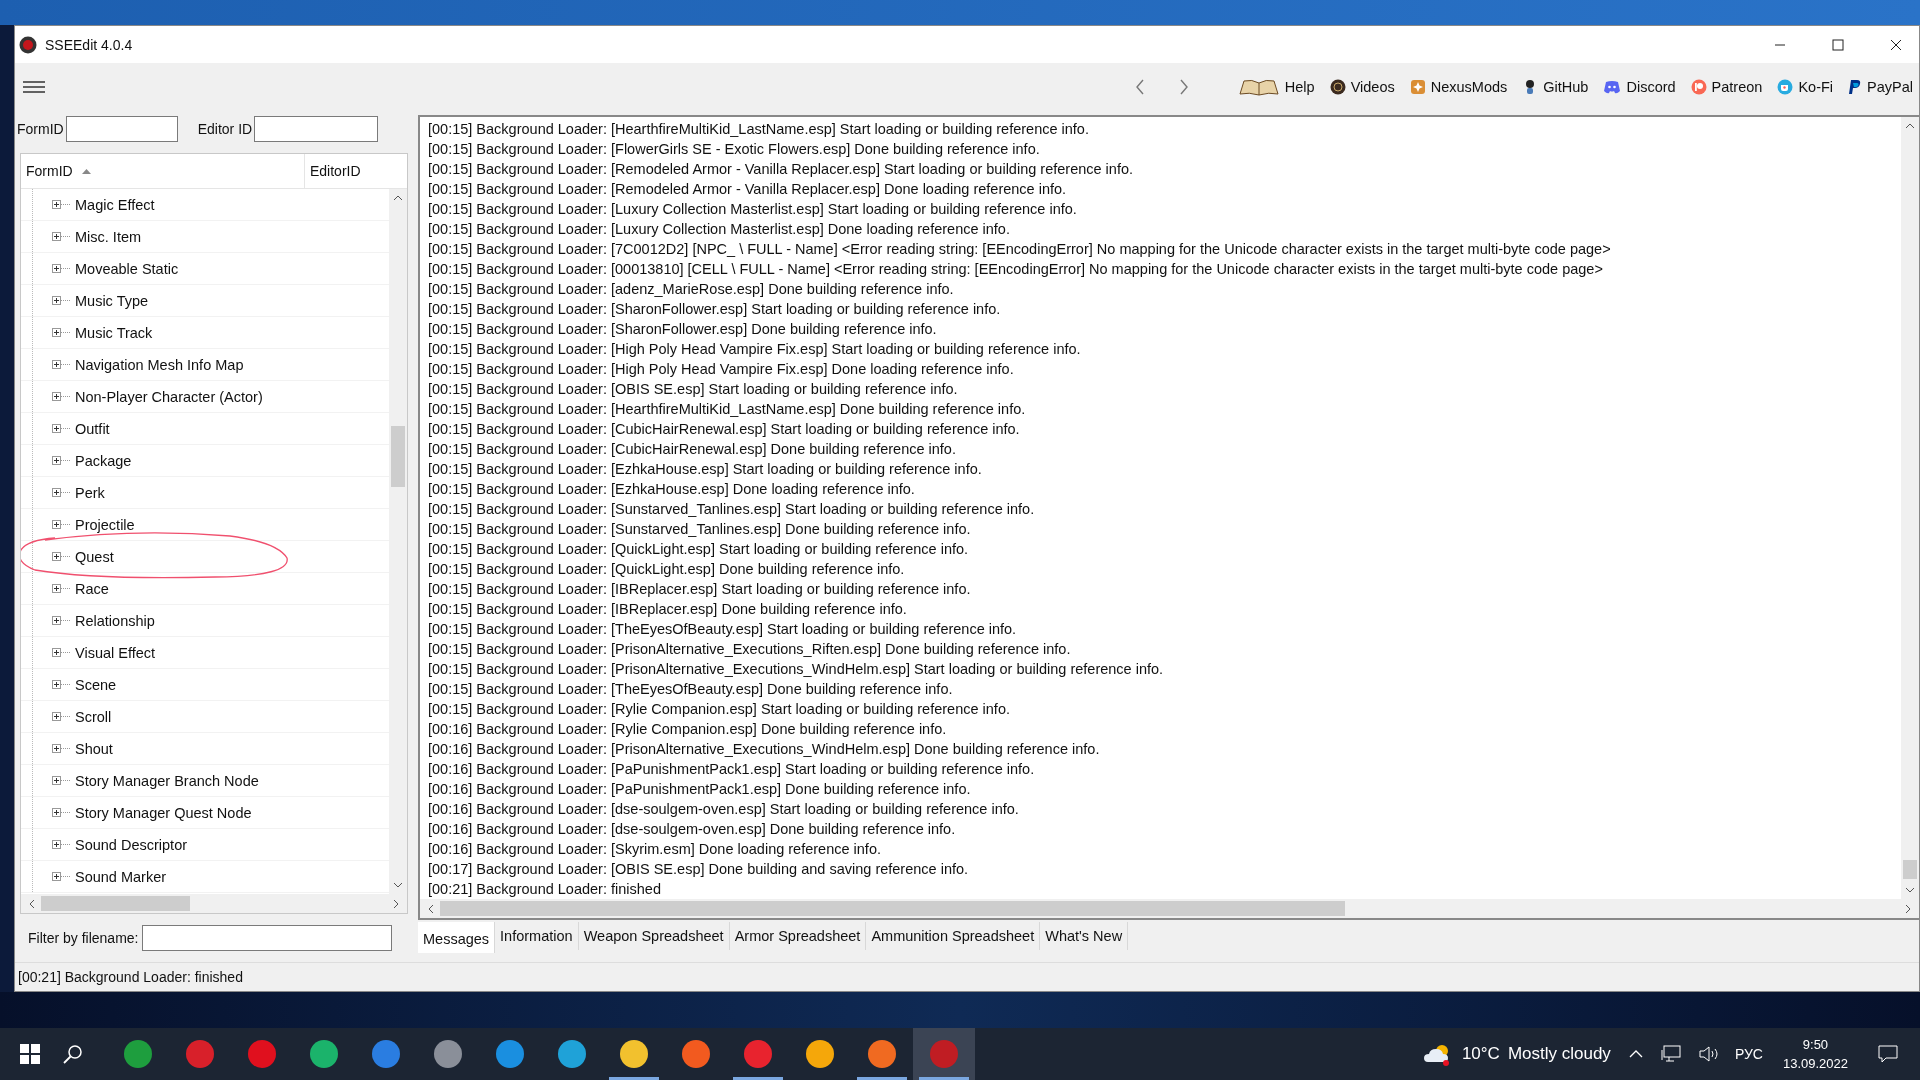  Describe the element at coordinates (92, 428) in the screenshot. I see `tree-item: Outfit` at that location.